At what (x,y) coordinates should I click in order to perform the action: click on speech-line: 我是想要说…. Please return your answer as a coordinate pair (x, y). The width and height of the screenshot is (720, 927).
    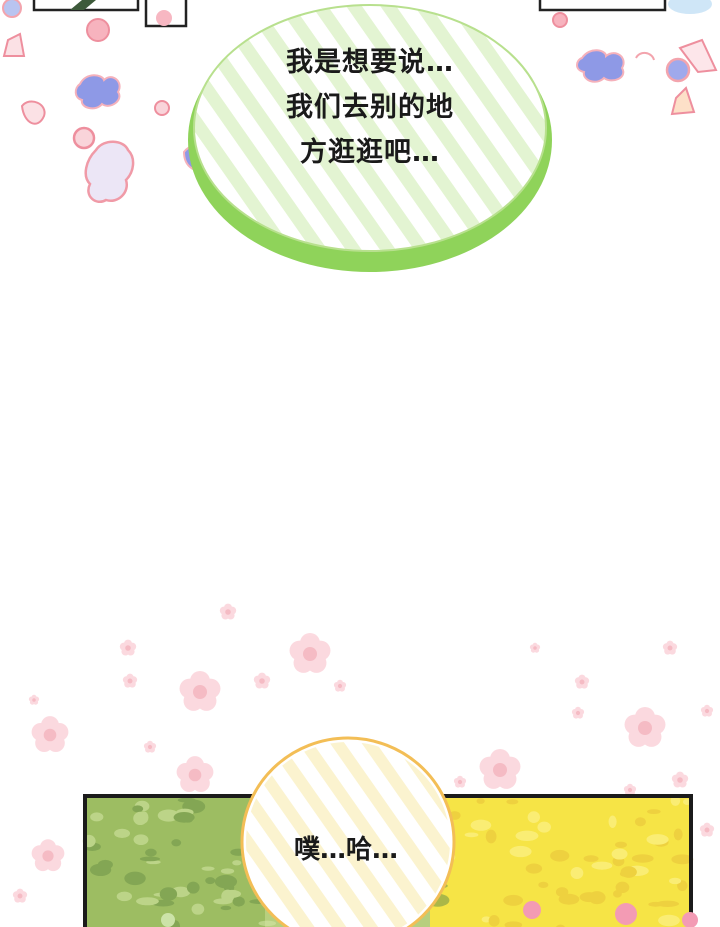
    Looking at the image, I should click on (370, 62).